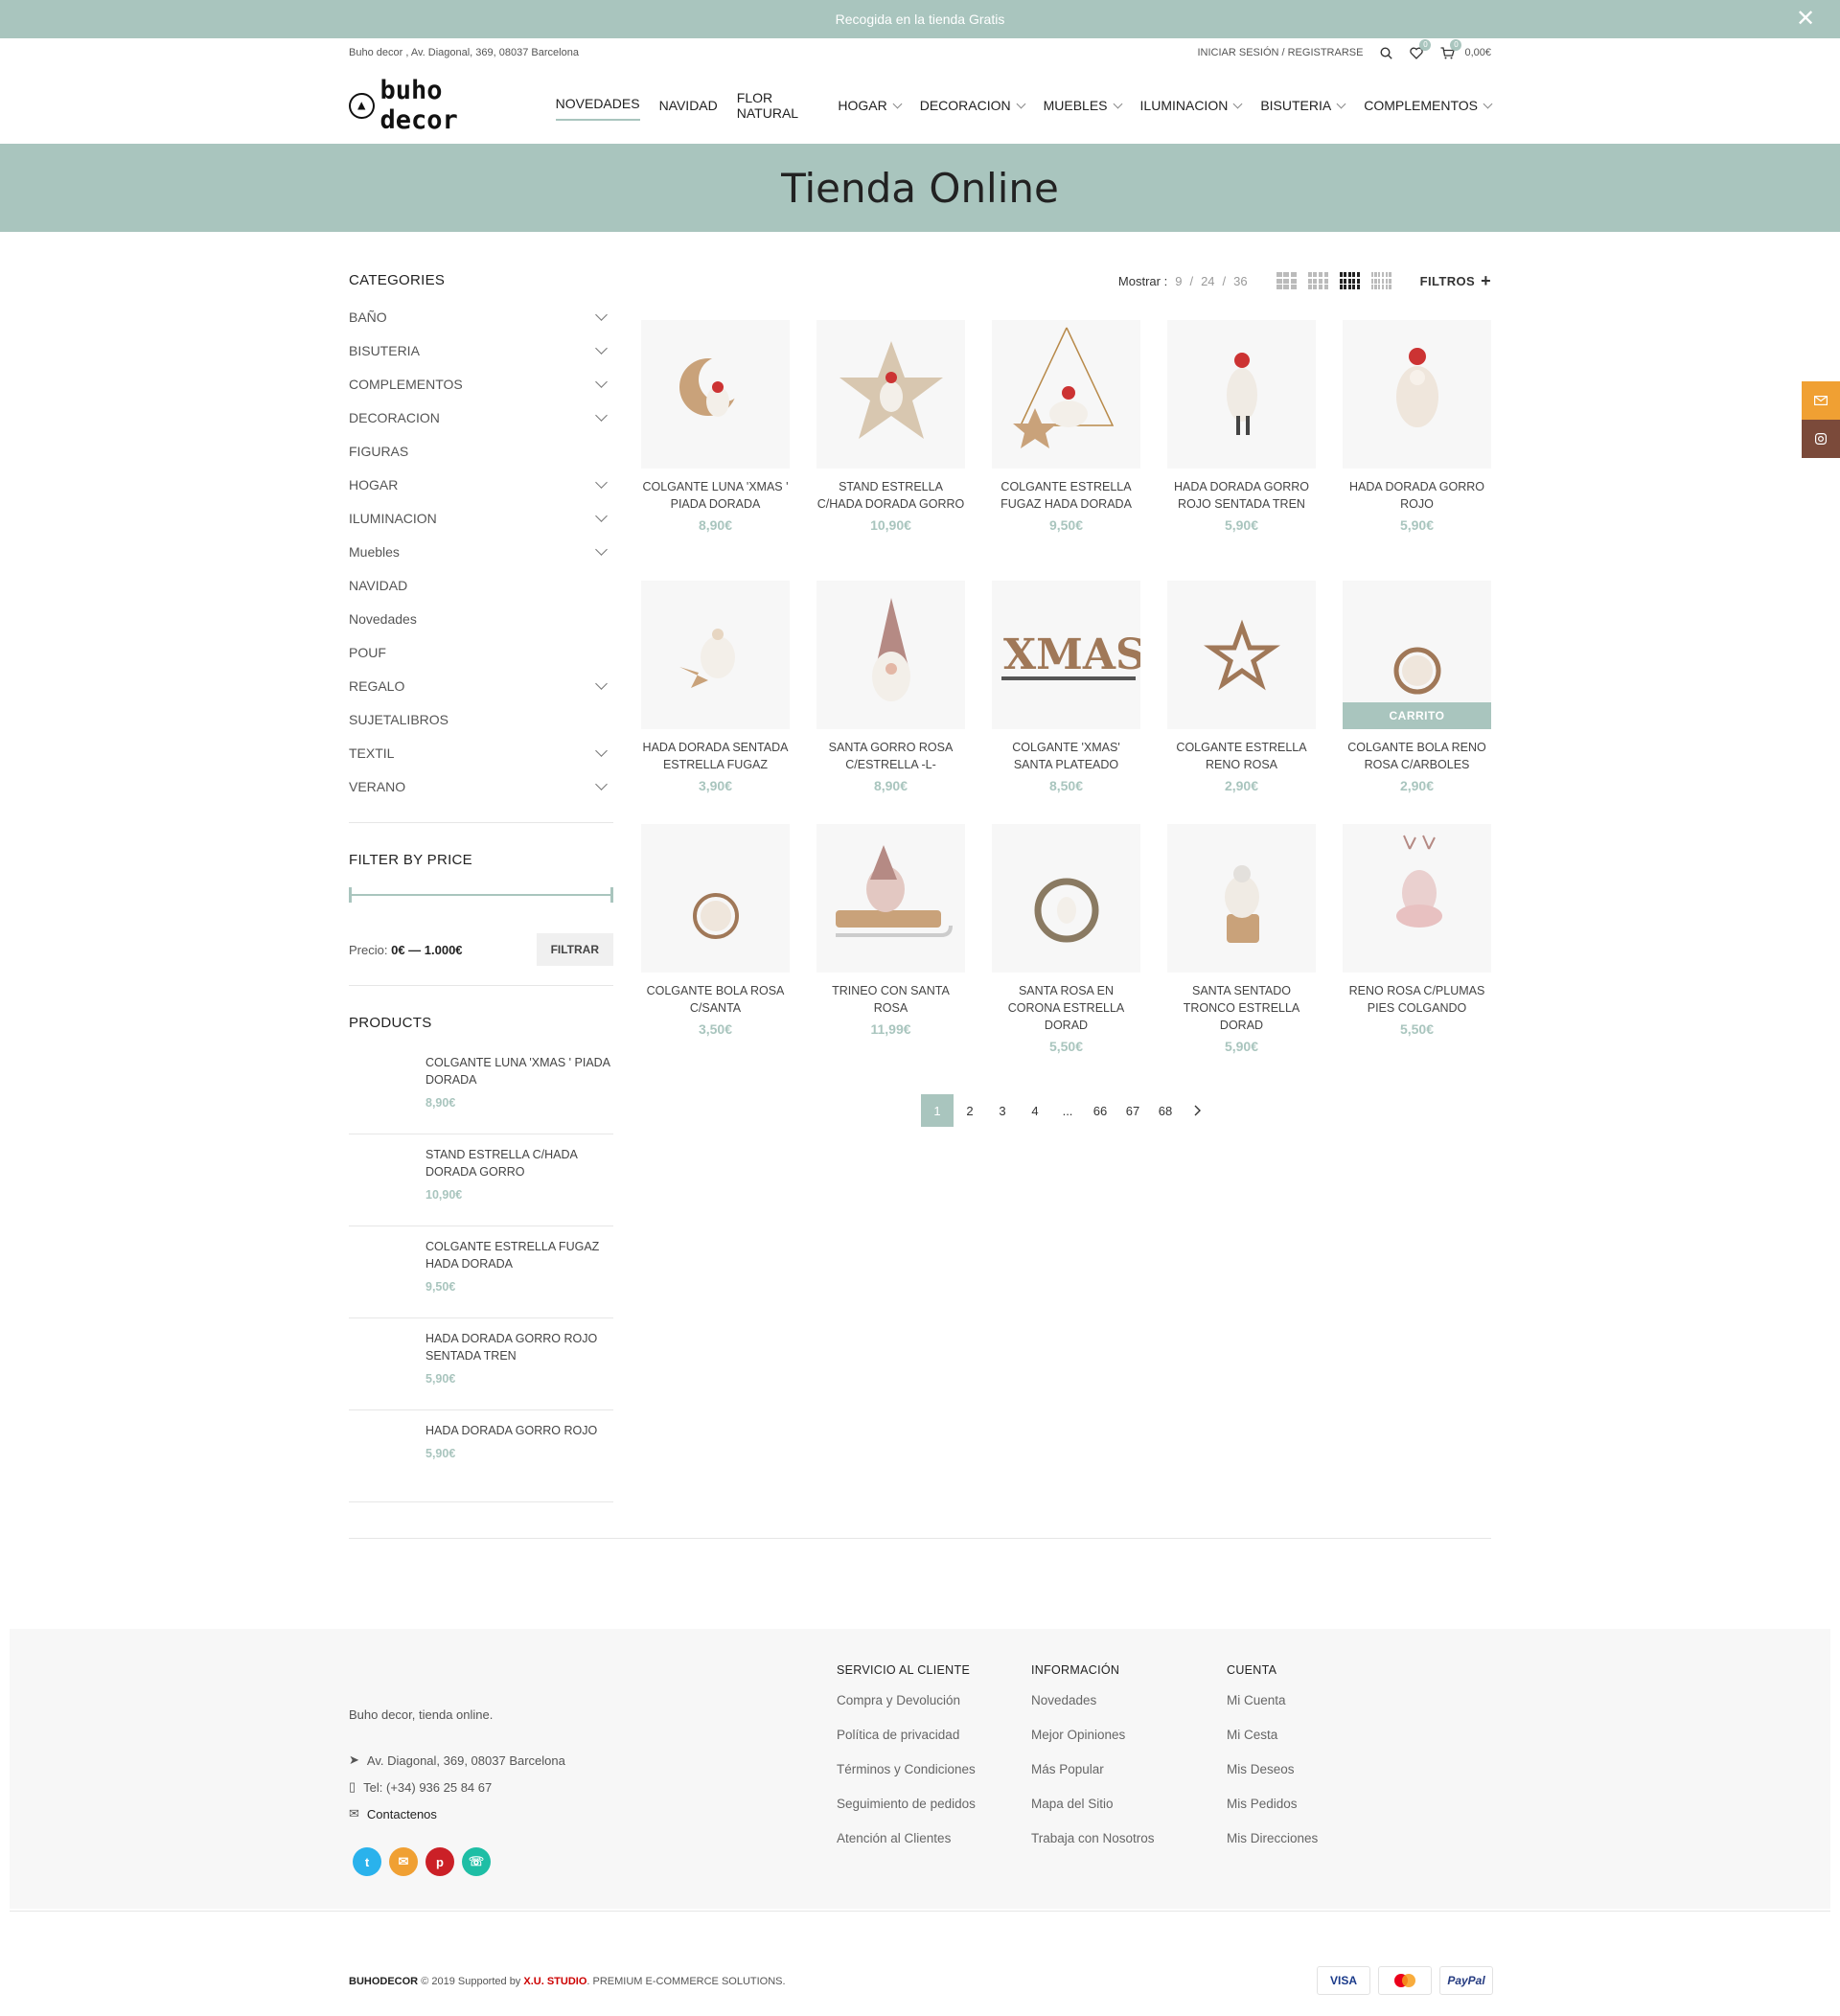 Image resolution: width=1840 pixels, height=2016 pixels. I want to click on nav-decoracion: DECORACION, so click(973, 105).